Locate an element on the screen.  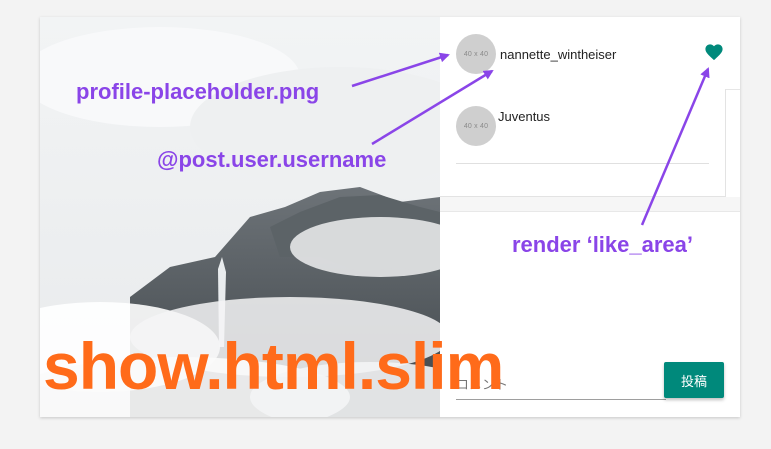
post-header: 40 x 40 nannette_wintheiser is located at coordinates (590, 53).